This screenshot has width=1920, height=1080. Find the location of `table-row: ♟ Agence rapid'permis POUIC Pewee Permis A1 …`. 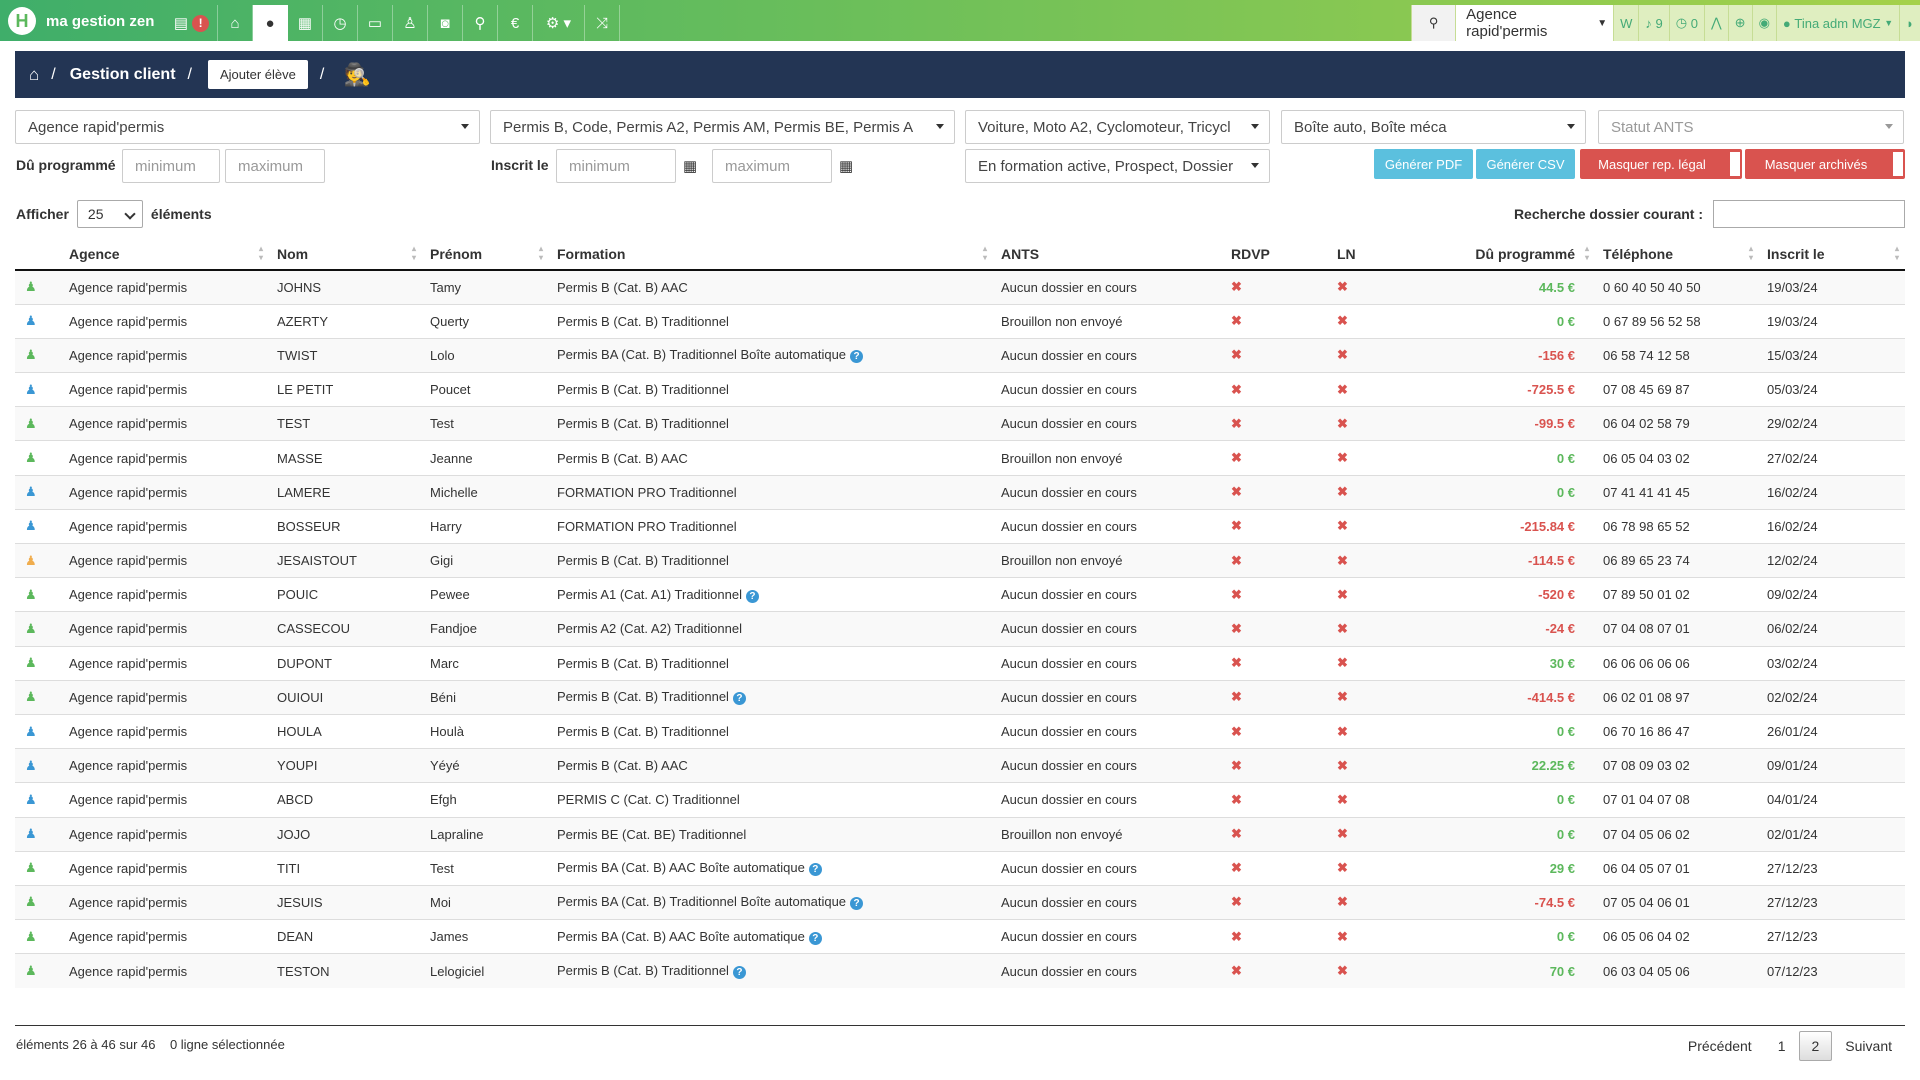

table-row: ♟ Agence rapid'permis POUIC Pewee Permis A1 … is located at coordinates (960, 594).